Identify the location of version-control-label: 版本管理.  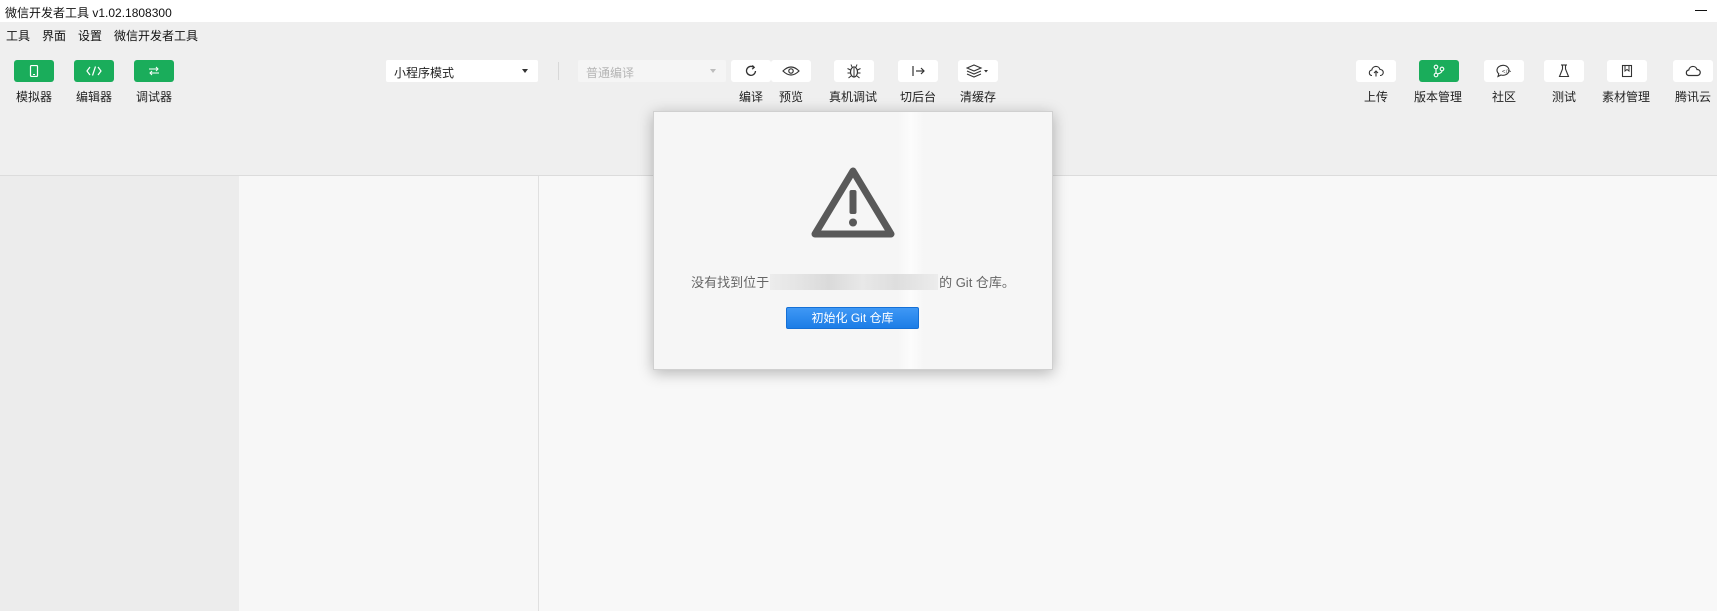
(1438, 97).